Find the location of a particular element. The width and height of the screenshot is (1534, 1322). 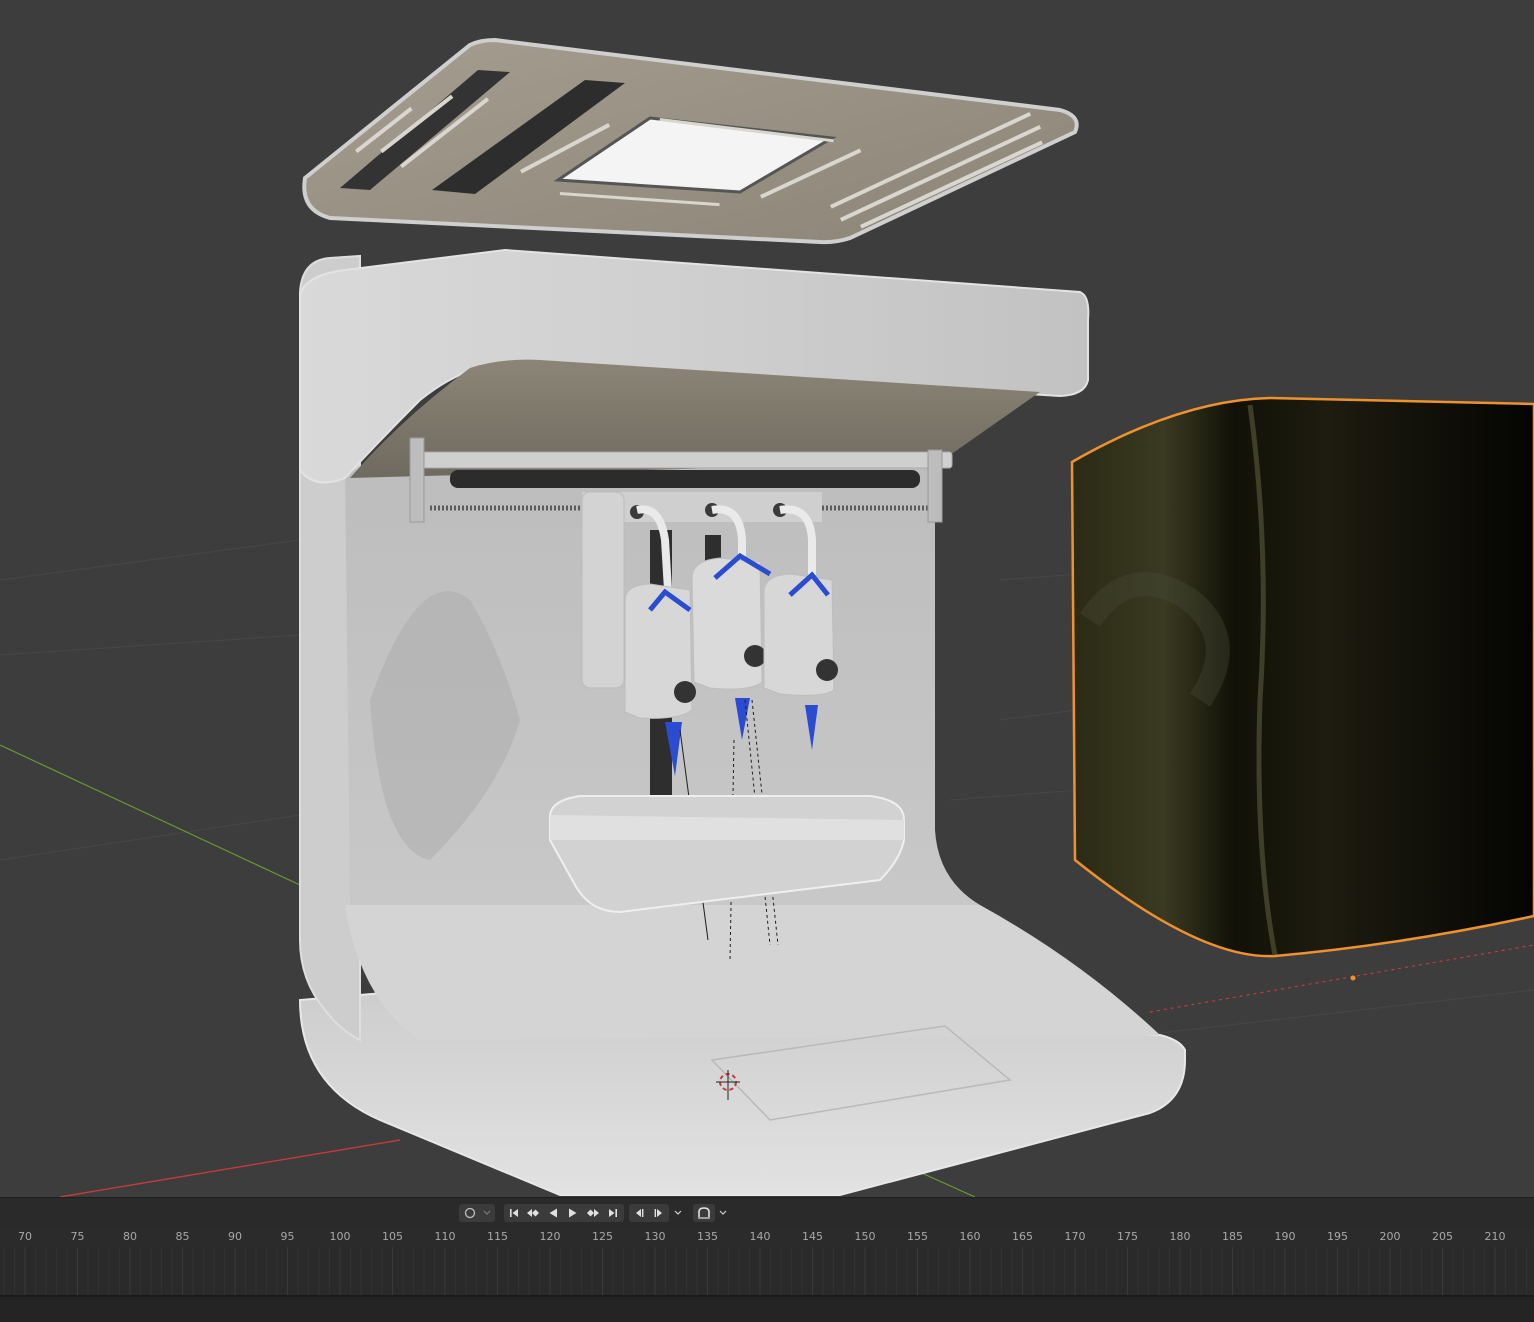

y-axis-line-lower is located at coordinates (945, 1183).